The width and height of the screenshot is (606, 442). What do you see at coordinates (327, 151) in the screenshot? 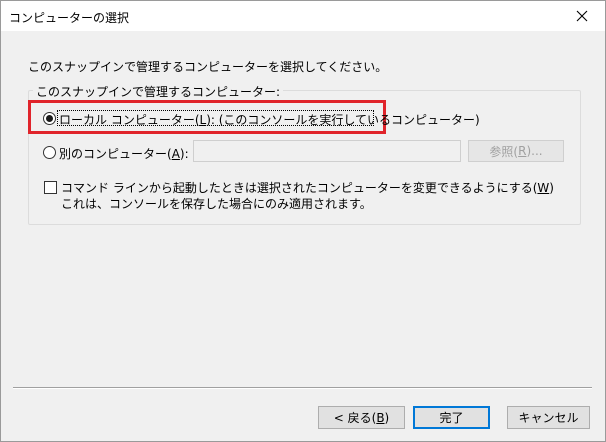
I see `other-computer-input` at bounding box center [327, 151].